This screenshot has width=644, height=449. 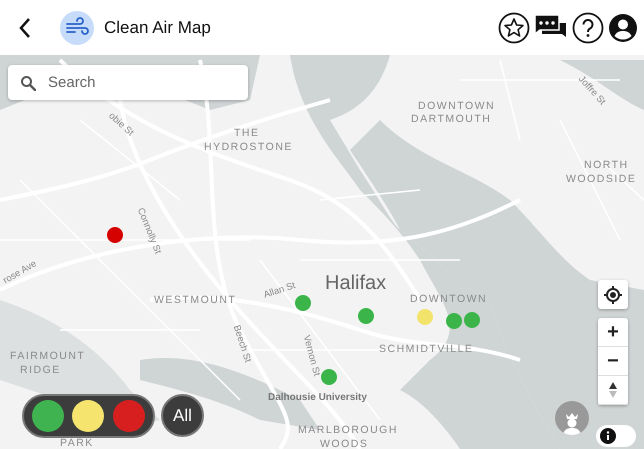 I want to click on map-label: Vernon St, so click(x=311, y=356).